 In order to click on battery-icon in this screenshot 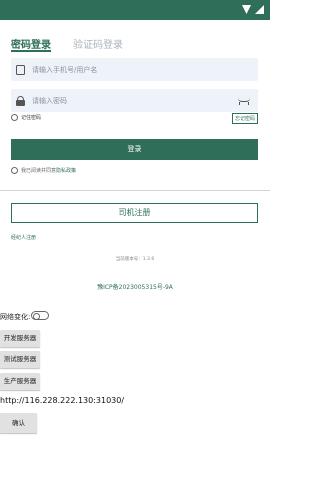, I will do `click(259, 9)`.